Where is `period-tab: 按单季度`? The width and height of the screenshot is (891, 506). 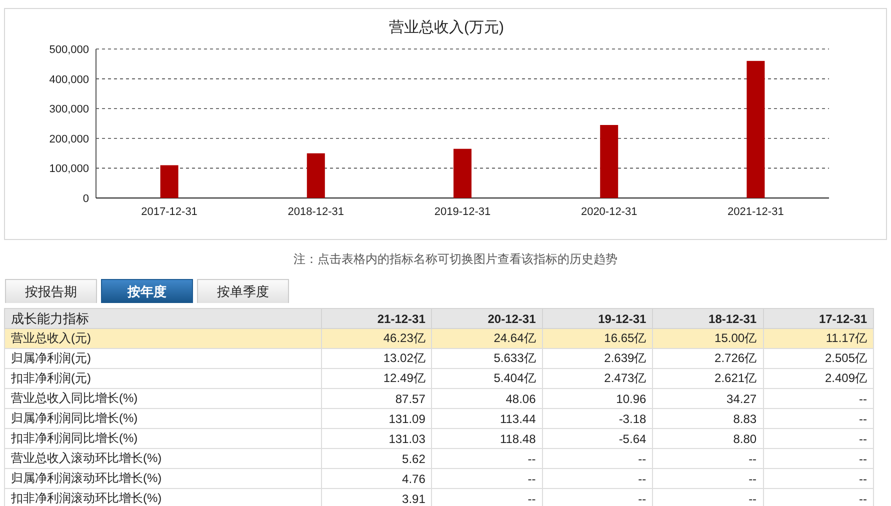 period-tab: 按单季度 is located at coordinates (243, 291).